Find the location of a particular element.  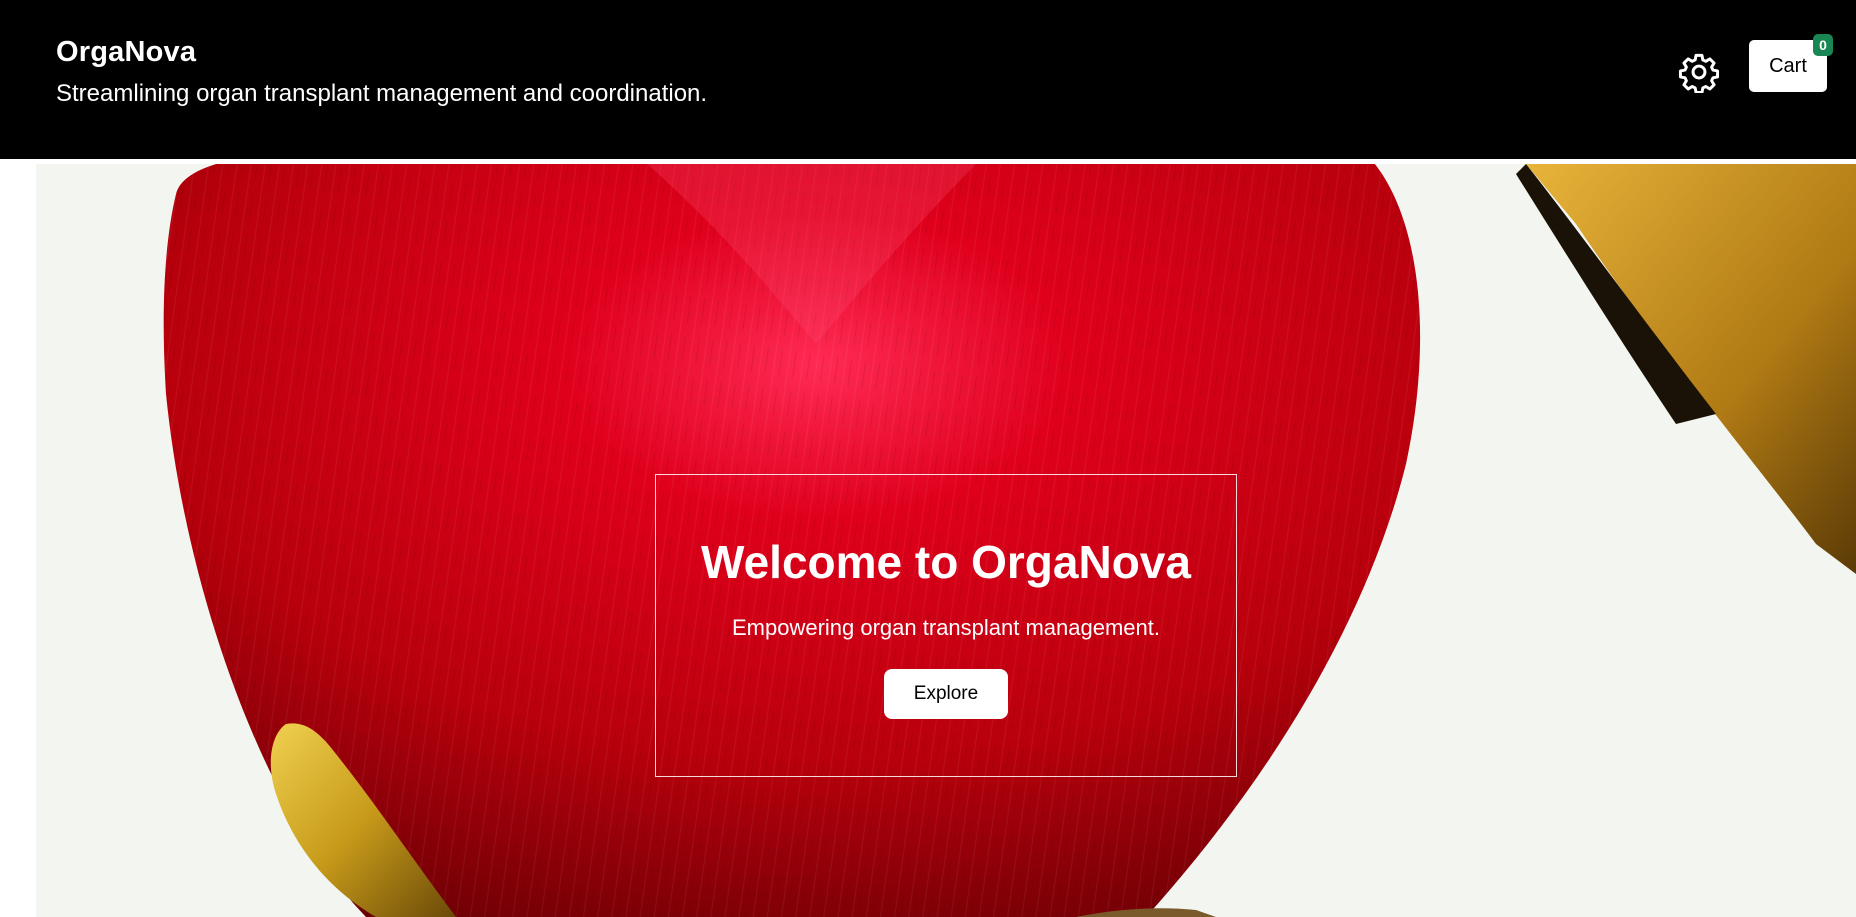

cart-label: Cart is located at coordinates (1788, 65).